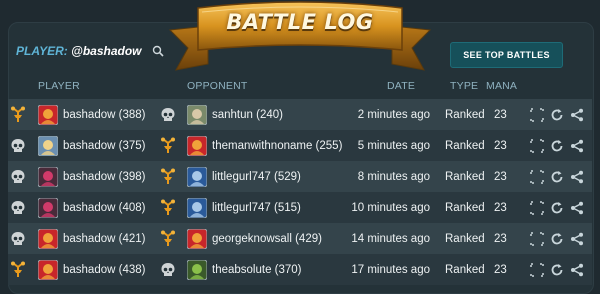 The width and height of the screenshot is (600, 294). I want to click on blonde-avatar, so click(48, 145).